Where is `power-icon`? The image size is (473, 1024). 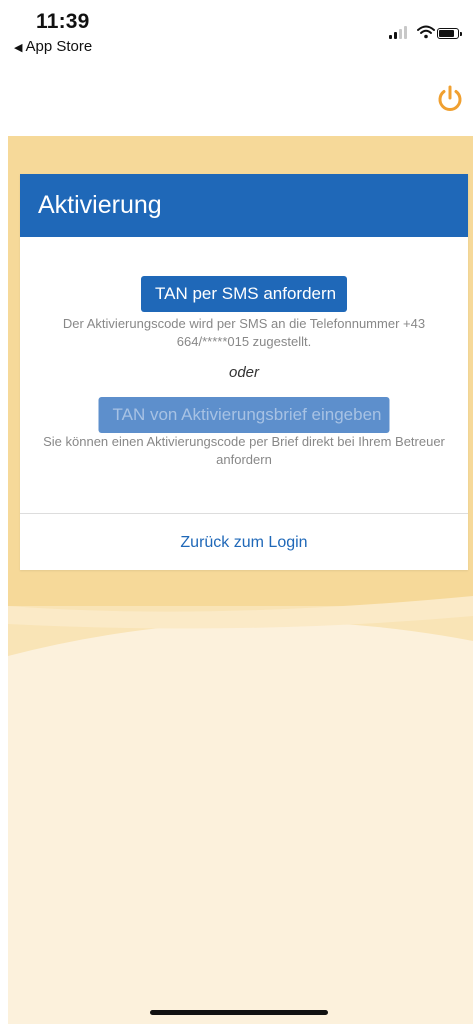
power-icon is located at coordinates (450, 98).